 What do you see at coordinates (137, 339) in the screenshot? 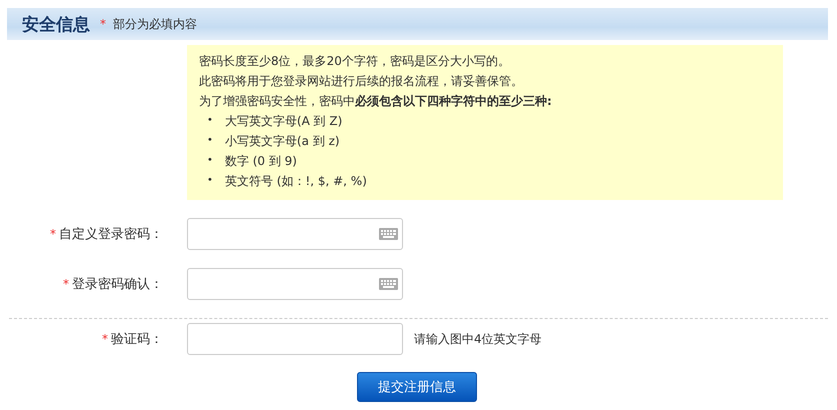
I see `field-label: 验证码：` at bounding box center [137, 339].